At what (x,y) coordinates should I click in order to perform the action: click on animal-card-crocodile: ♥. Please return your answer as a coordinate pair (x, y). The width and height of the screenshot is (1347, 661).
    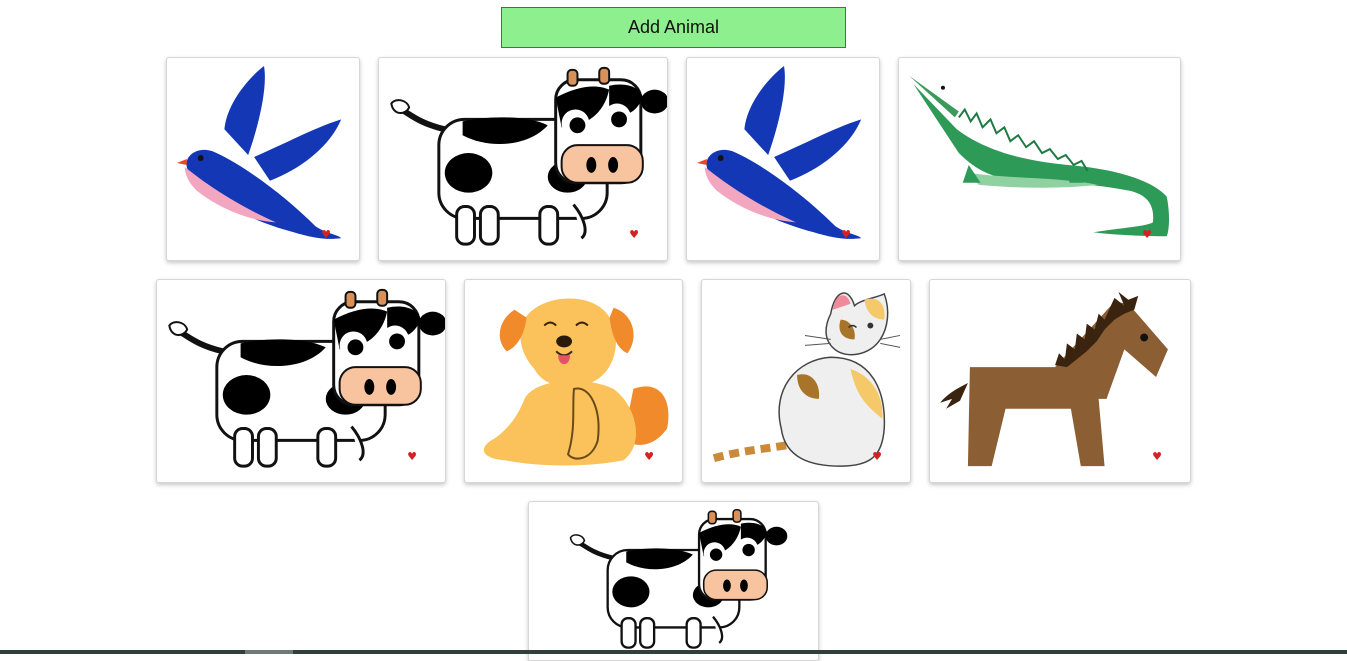
    Looking at the image, I should click on (1039, 159).